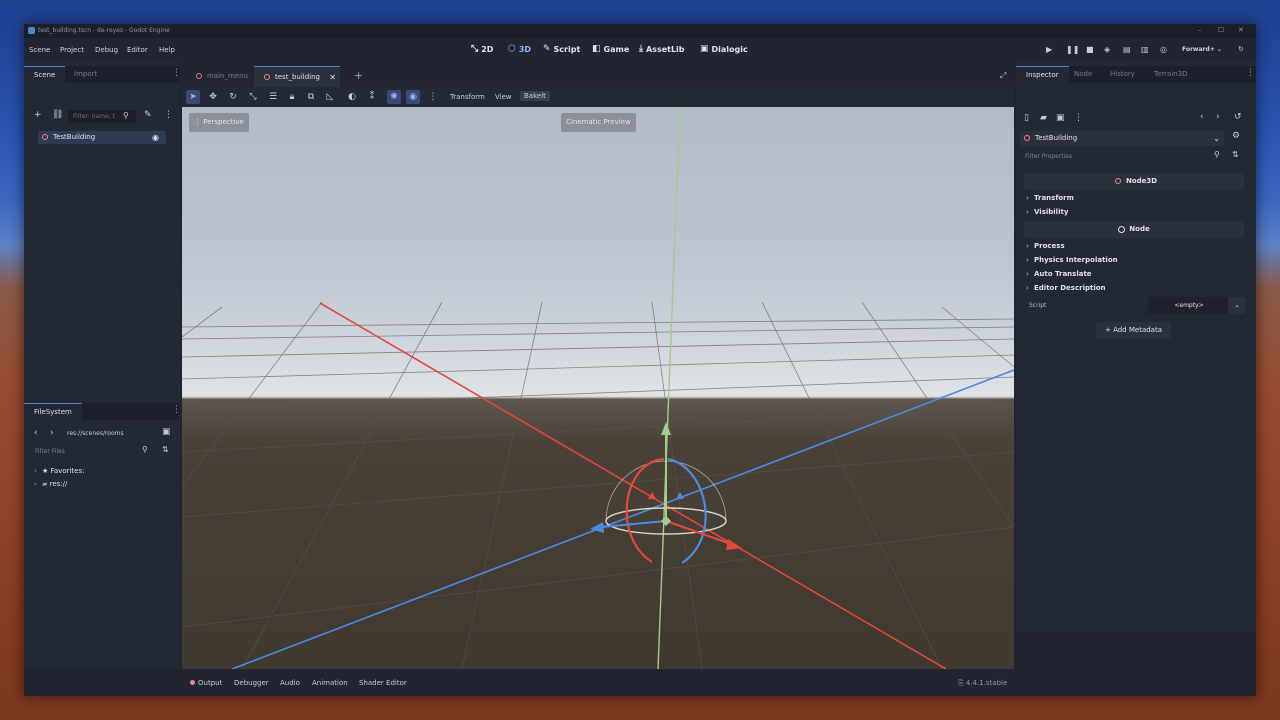 Image resolution: width=1280 pixels, height=720 pixels. What do you see at coordinates (102, 137) in the screenshot?
I see `tree-root-node: TestBuilding ◉` at bounding box center [102, 137].